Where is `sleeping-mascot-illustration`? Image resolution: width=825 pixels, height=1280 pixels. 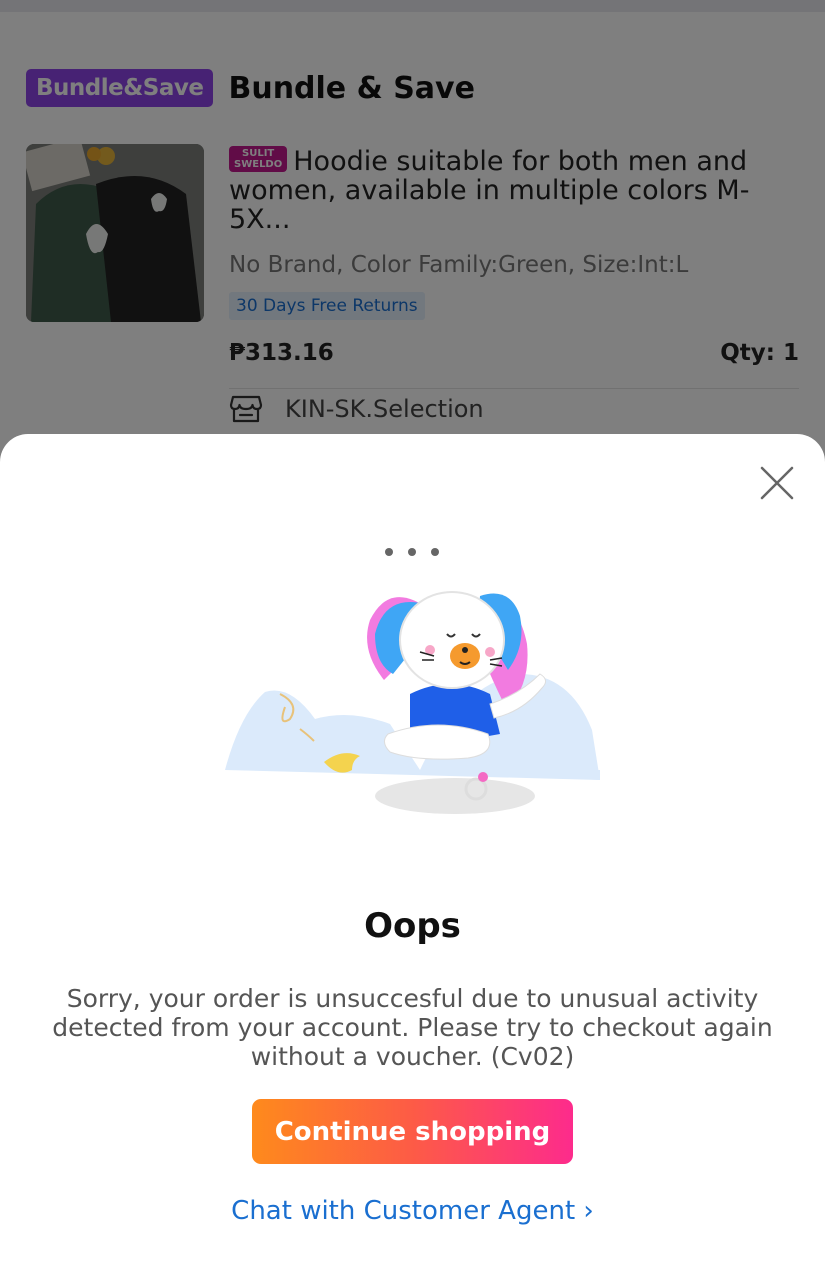 sleeping-mascot-illustration is located at coordinates (412, 681).